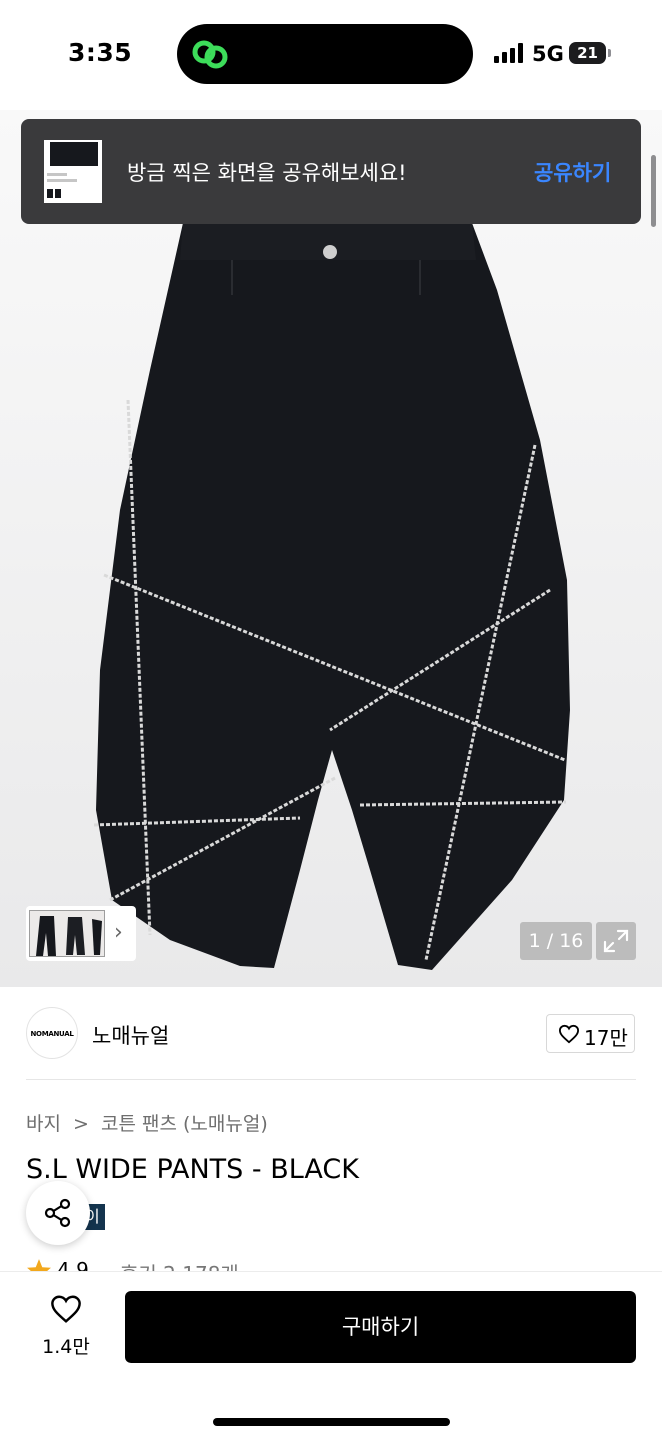  I want to click on expand-icon, so click(616, 941).